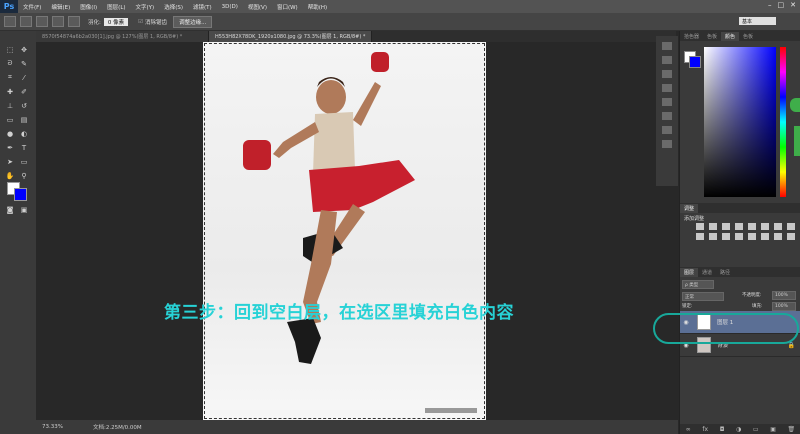  Describe the element at coordinates (140, 22) in the screenshot. I see `antialias-checkbox: ☑` at that location.